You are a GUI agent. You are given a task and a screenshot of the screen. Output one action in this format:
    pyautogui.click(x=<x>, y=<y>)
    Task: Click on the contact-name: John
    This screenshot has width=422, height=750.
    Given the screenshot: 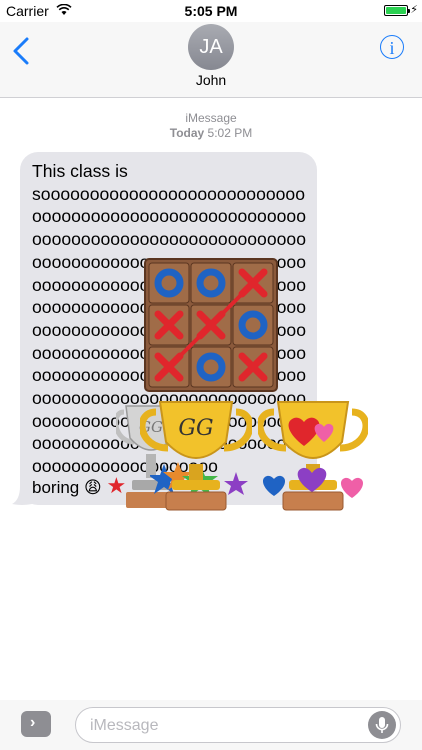 What is the action you would take?
    pyautogui.click(x=211, y=80)
    